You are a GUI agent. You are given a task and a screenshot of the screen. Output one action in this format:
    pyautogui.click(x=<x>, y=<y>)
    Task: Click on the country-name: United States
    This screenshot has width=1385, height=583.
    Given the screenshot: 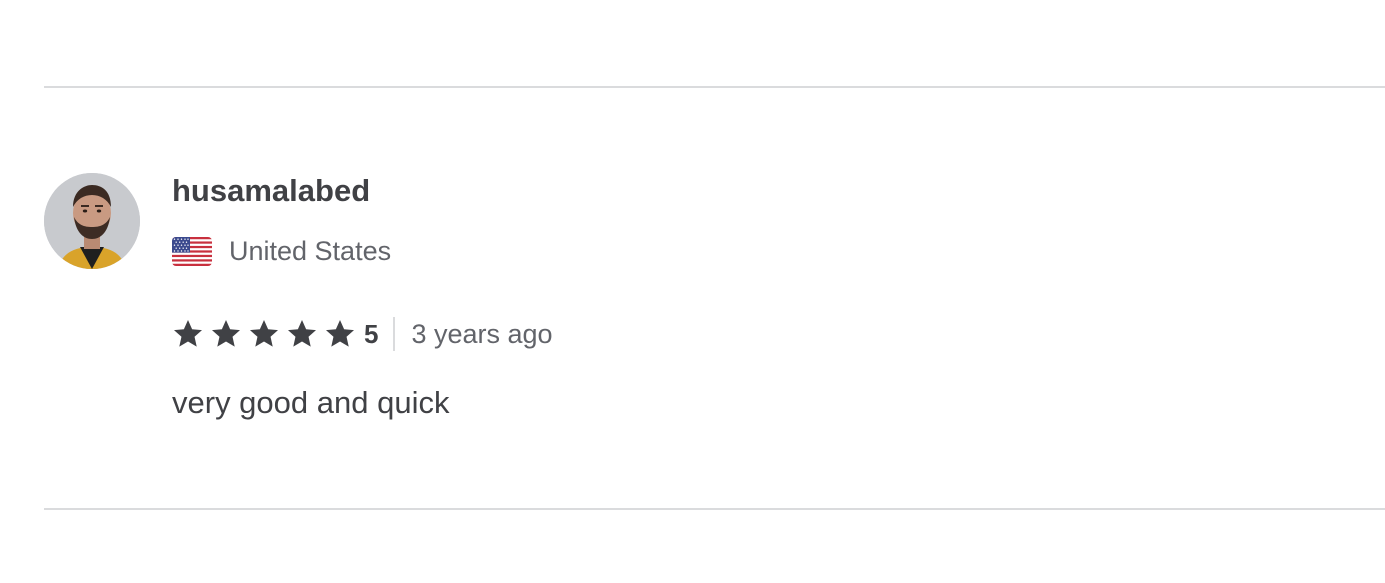 What is the action you would take?
    pyautogui.click(x=310, y=251)
    